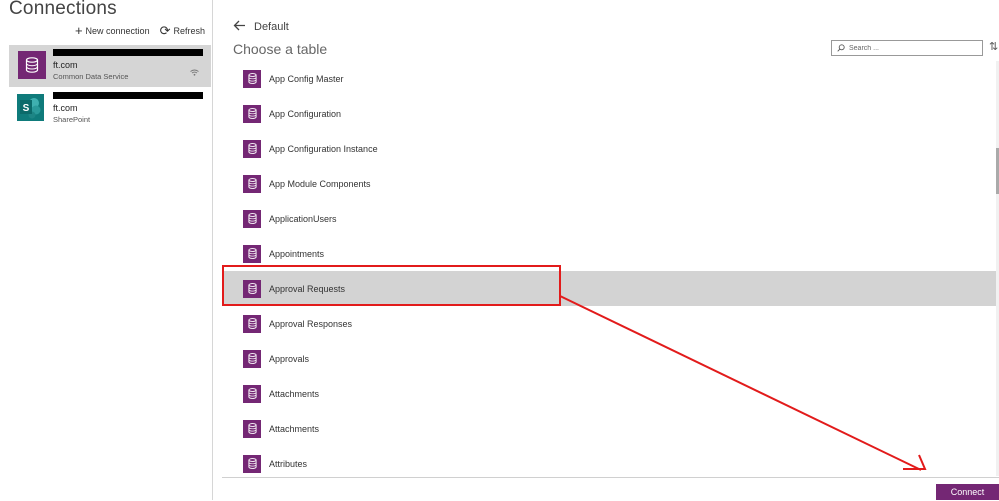 The width and height of the screenshot is (999, 501). What do you see at coordinates (609, 288) in the screenshot?
I see `table-row: Approval Requests` at bounding box center [609, 288].